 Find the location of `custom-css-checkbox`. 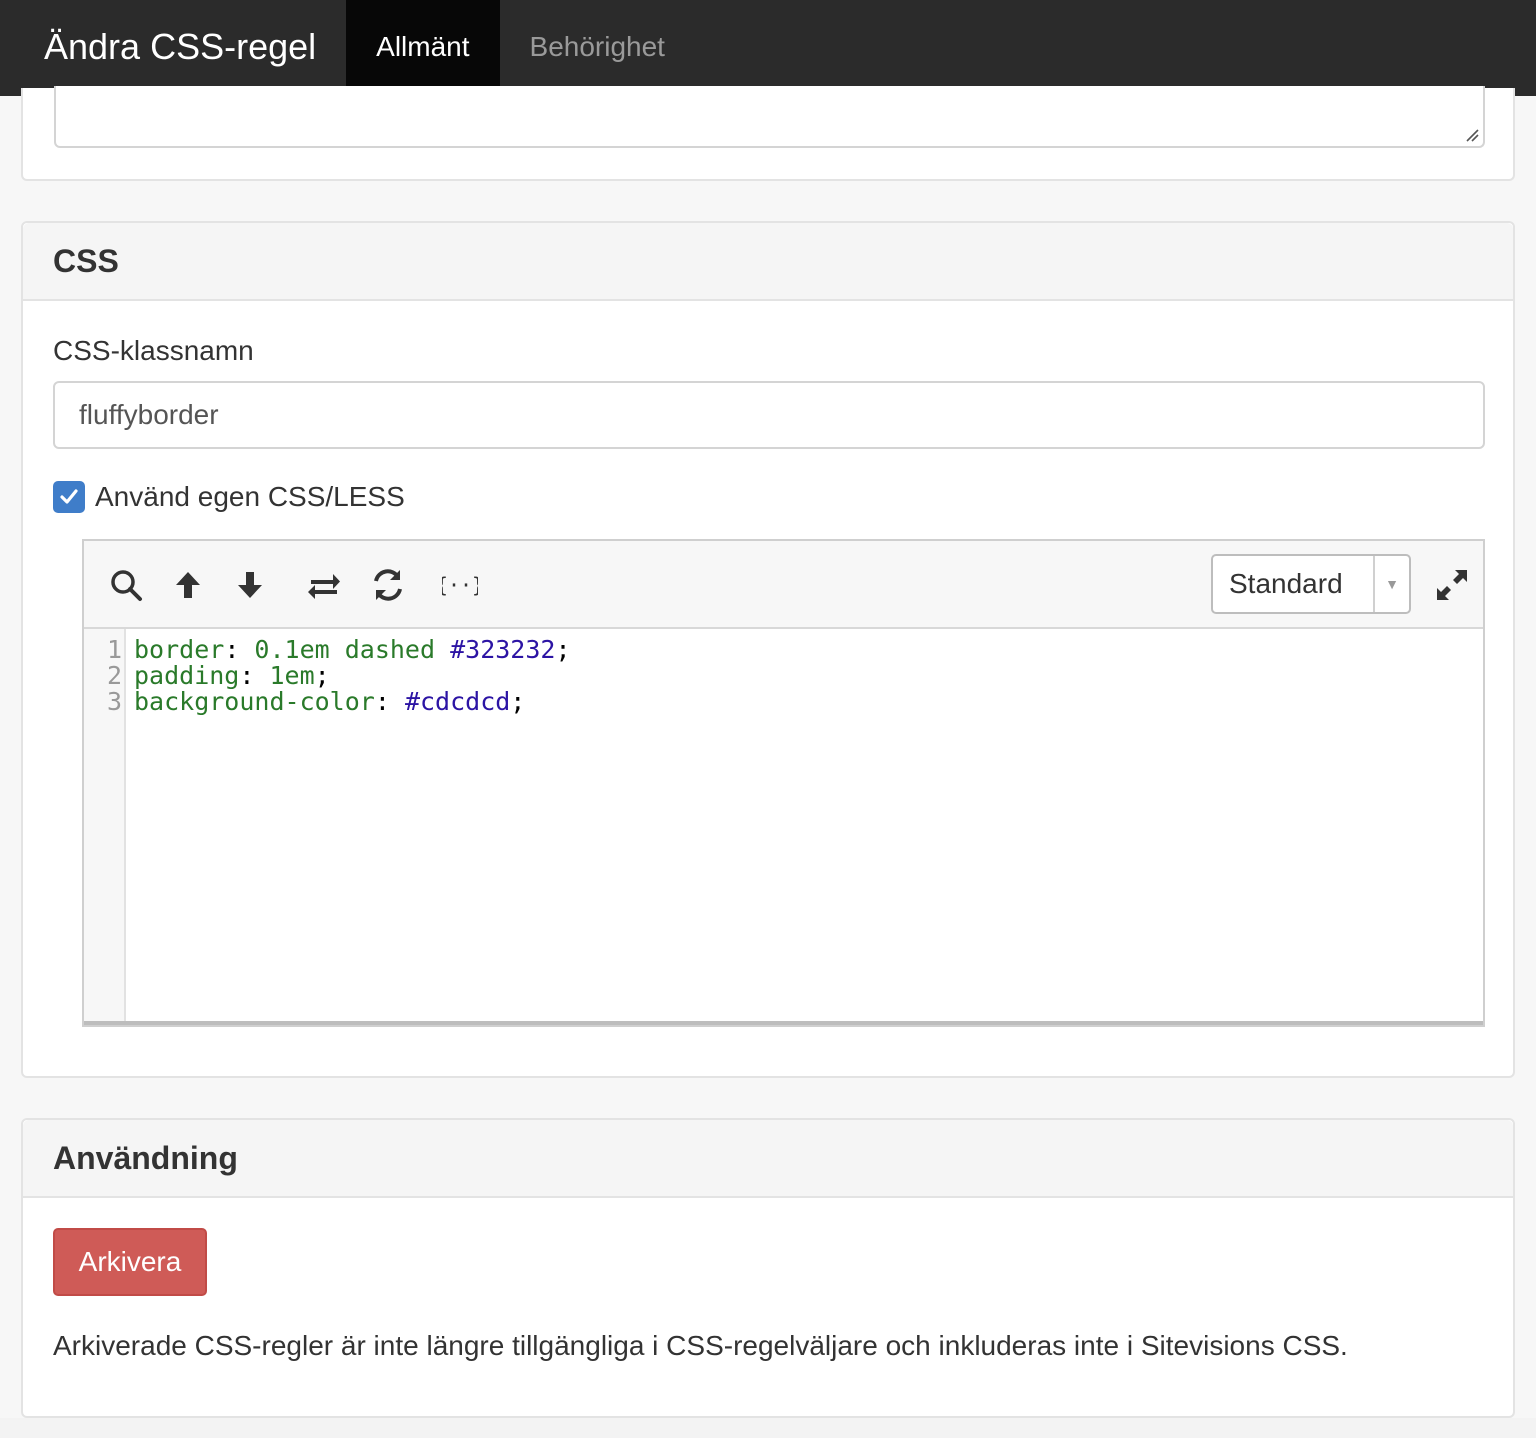

custom-css-checkbox is located at coordinates (69, 497).